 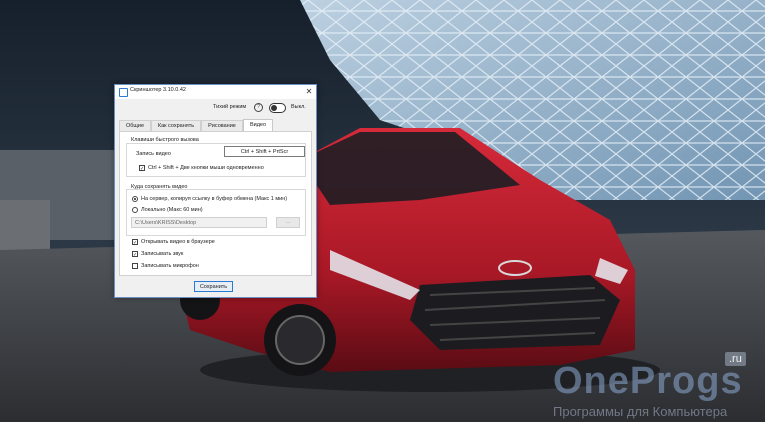 What do you see at coordinates (199, 222) in the screenshot?
I see `save-path-input: C:\Users\KRISS\Desktop` at bounding box center [199, 222].